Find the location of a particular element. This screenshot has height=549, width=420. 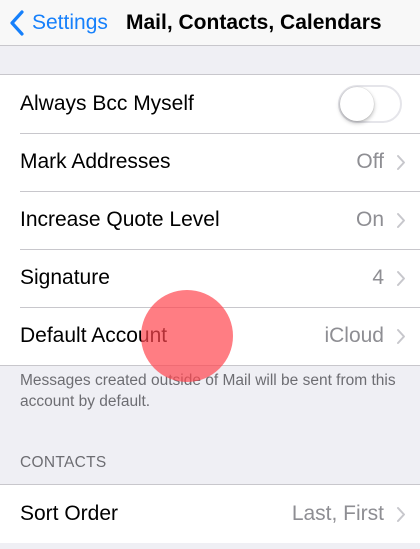

signature-label: Signature is located at coordinates (65, 277).